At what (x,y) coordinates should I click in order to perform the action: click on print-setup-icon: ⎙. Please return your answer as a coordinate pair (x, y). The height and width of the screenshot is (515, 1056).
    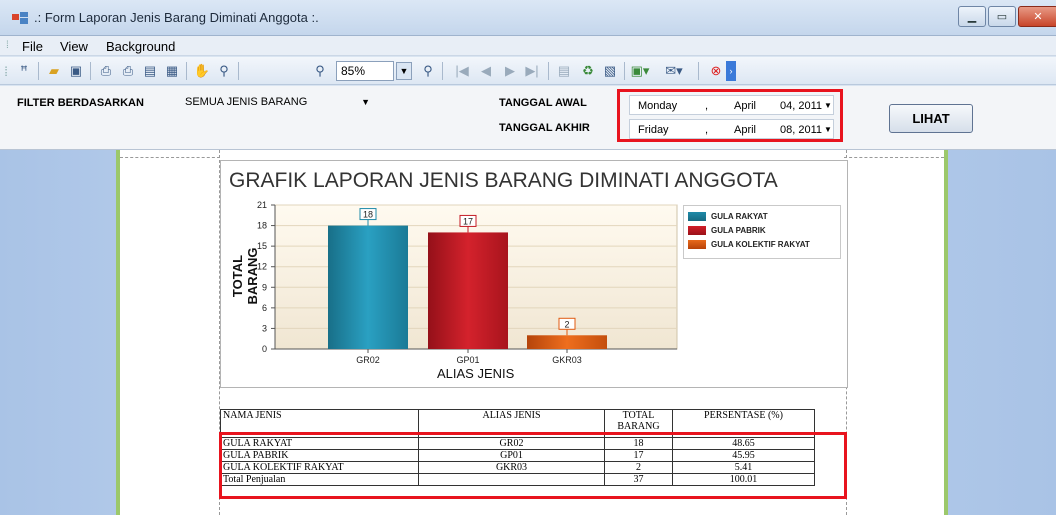
    Looking at the image, I should click on (106, 71).